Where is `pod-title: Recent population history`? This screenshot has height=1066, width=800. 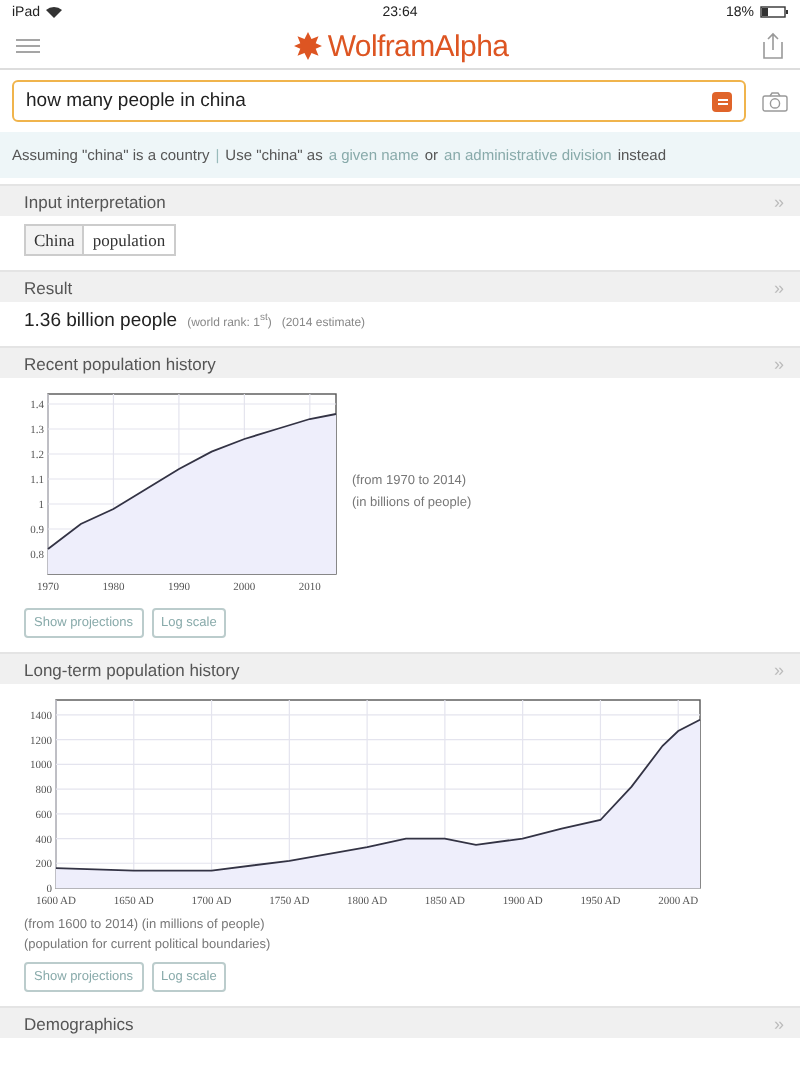
pod-title: Recent population history is located at coordinates (120, 363).